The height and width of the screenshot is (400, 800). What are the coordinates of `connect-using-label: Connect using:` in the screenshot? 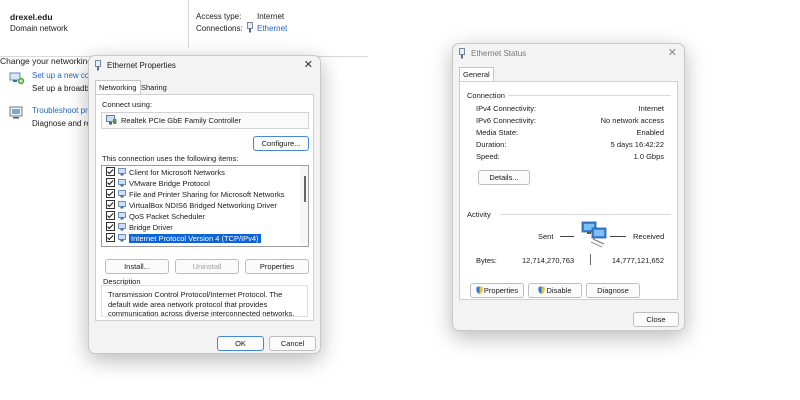 It's located at (127, 104).